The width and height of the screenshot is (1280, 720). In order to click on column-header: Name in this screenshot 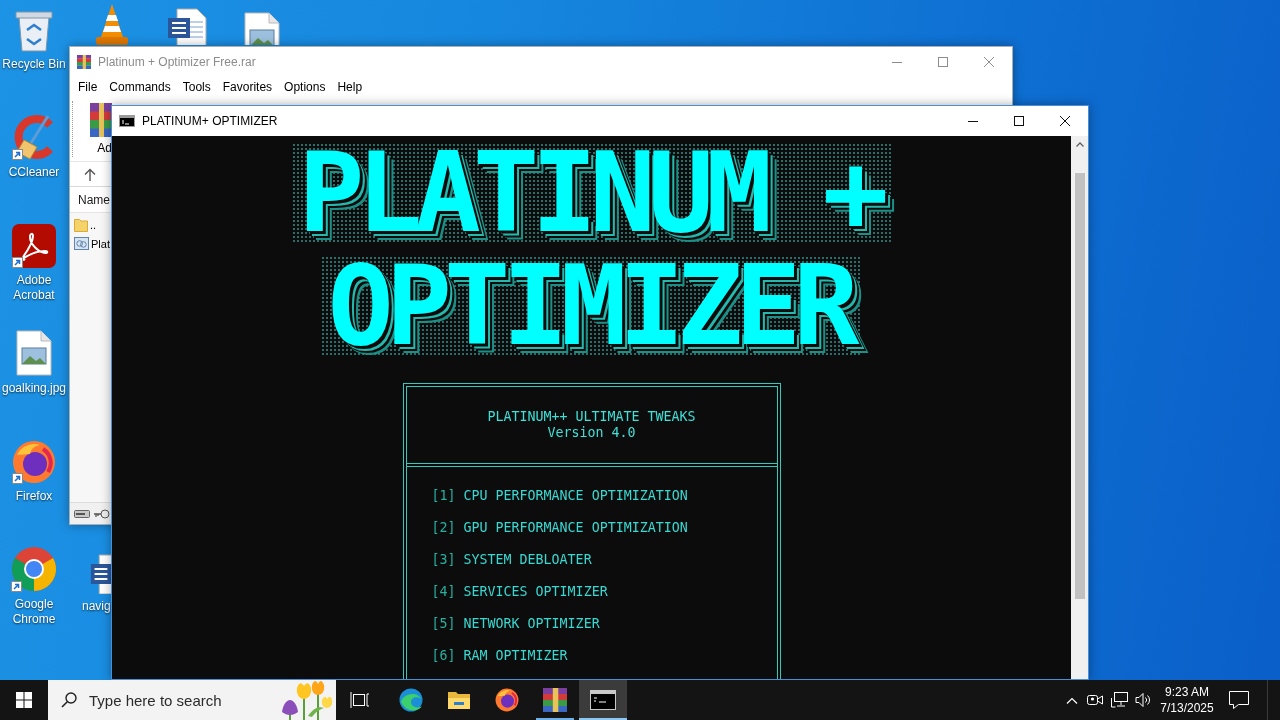, I will do `click(94, 199)`.